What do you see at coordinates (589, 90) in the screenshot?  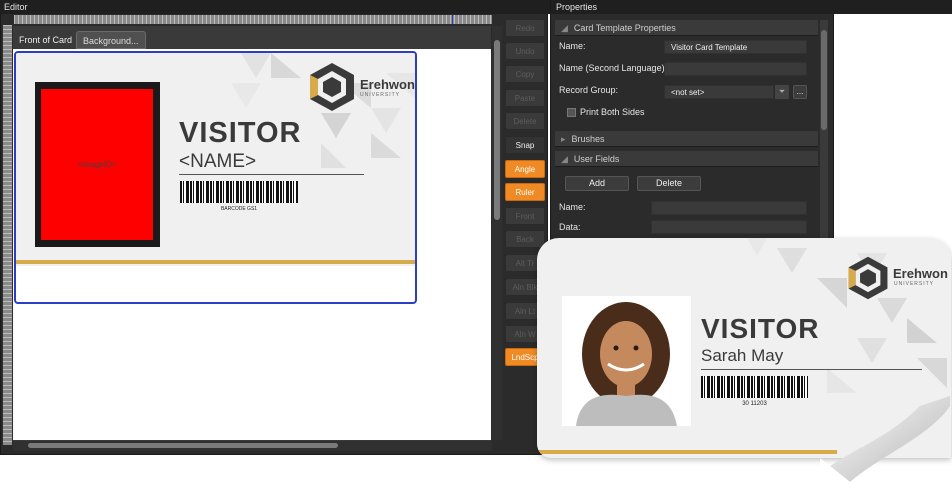 I see `record-group-label: Record Group:` at bounding box center [589, 90].